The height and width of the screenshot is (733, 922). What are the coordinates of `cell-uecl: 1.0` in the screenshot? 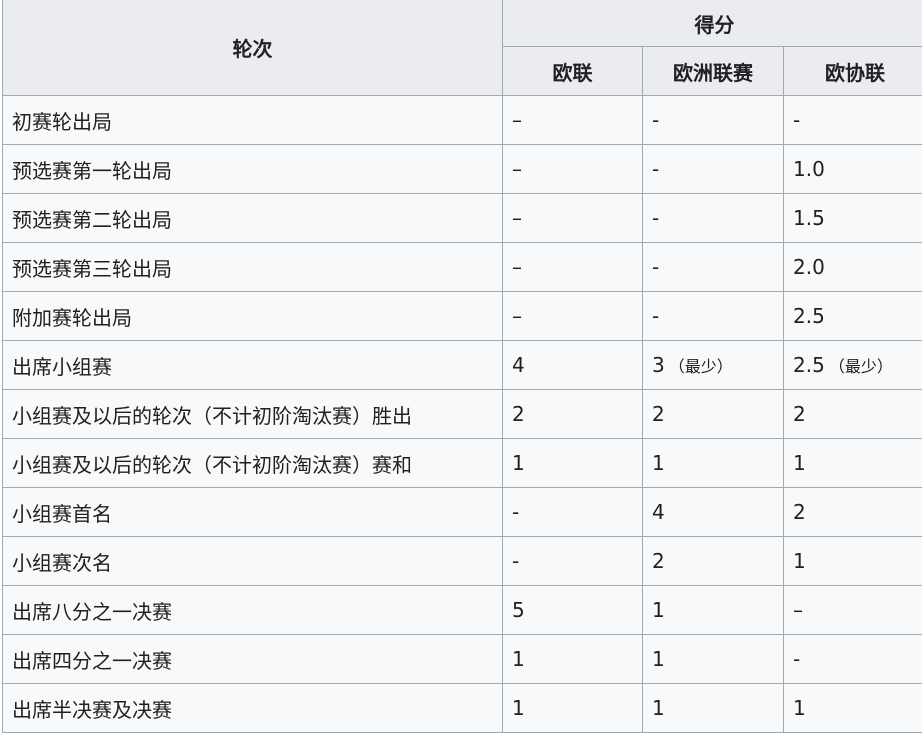 It's located at (853, 169).